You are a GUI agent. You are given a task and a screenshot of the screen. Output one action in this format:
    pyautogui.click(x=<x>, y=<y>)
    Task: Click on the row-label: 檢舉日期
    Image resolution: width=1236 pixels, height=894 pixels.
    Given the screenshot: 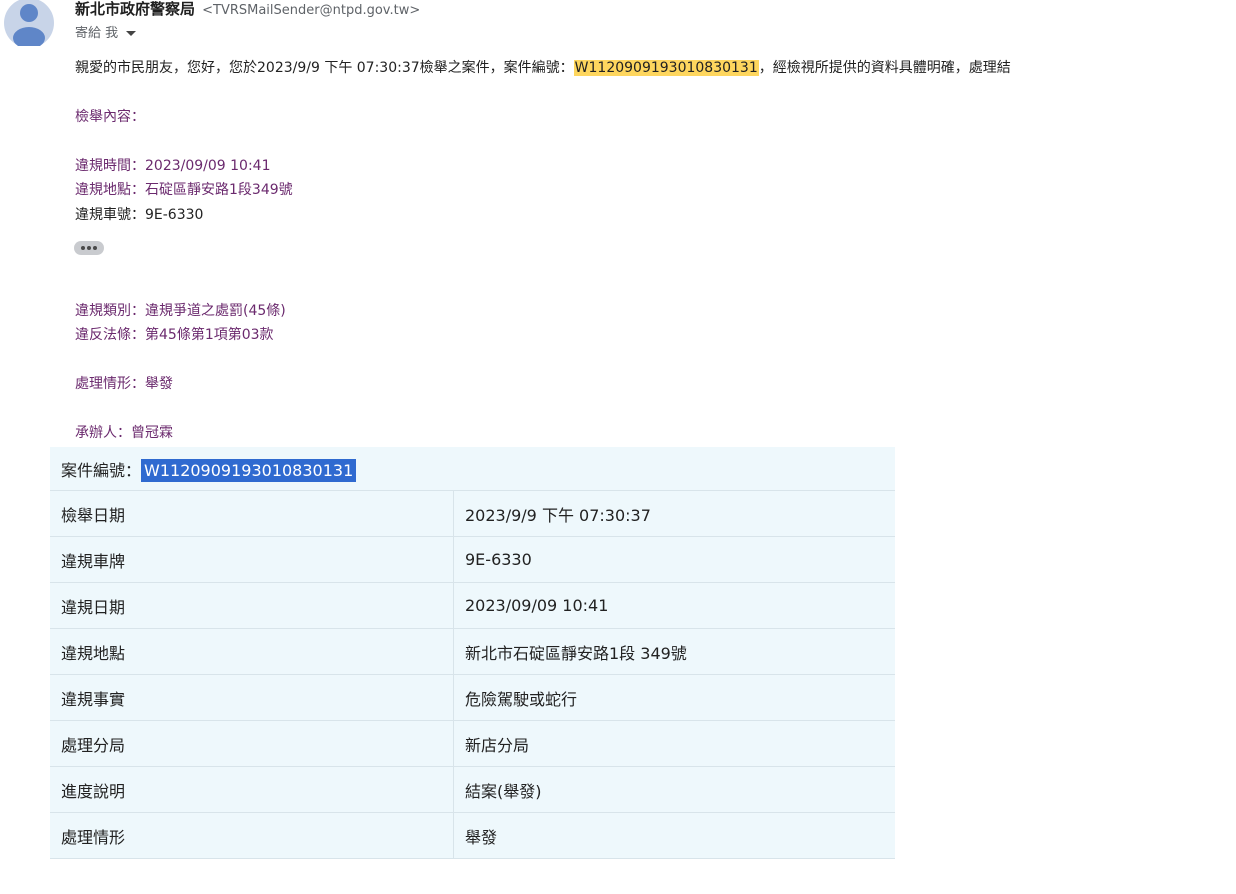 What is the action you would take?
    pyautogui.click(x=252, y=513)
    